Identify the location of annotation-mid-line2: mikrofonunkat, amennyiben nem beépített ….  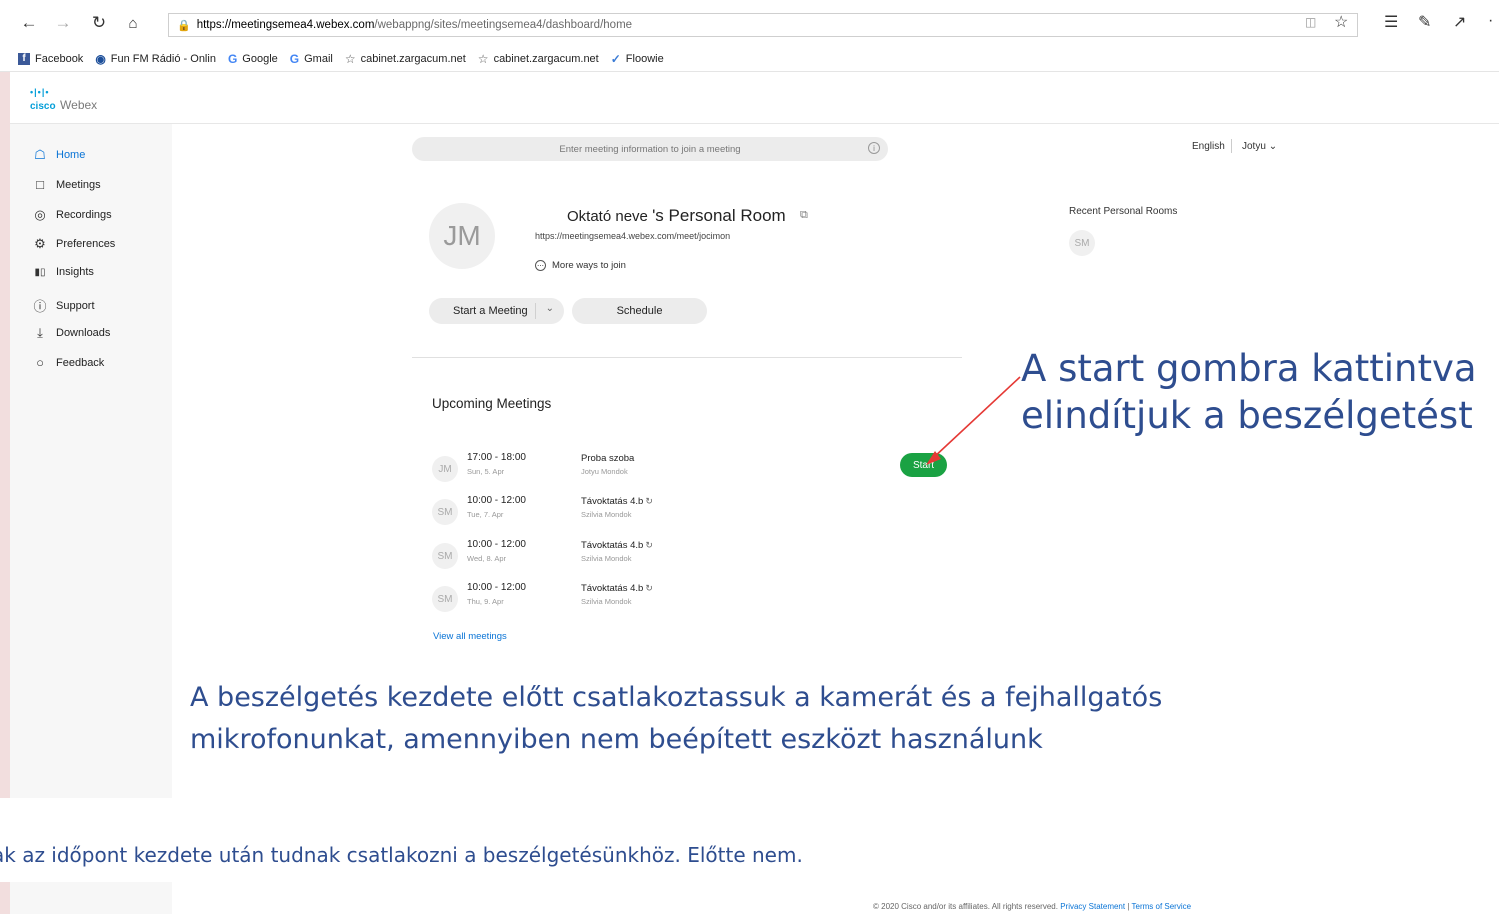
(616, 739).